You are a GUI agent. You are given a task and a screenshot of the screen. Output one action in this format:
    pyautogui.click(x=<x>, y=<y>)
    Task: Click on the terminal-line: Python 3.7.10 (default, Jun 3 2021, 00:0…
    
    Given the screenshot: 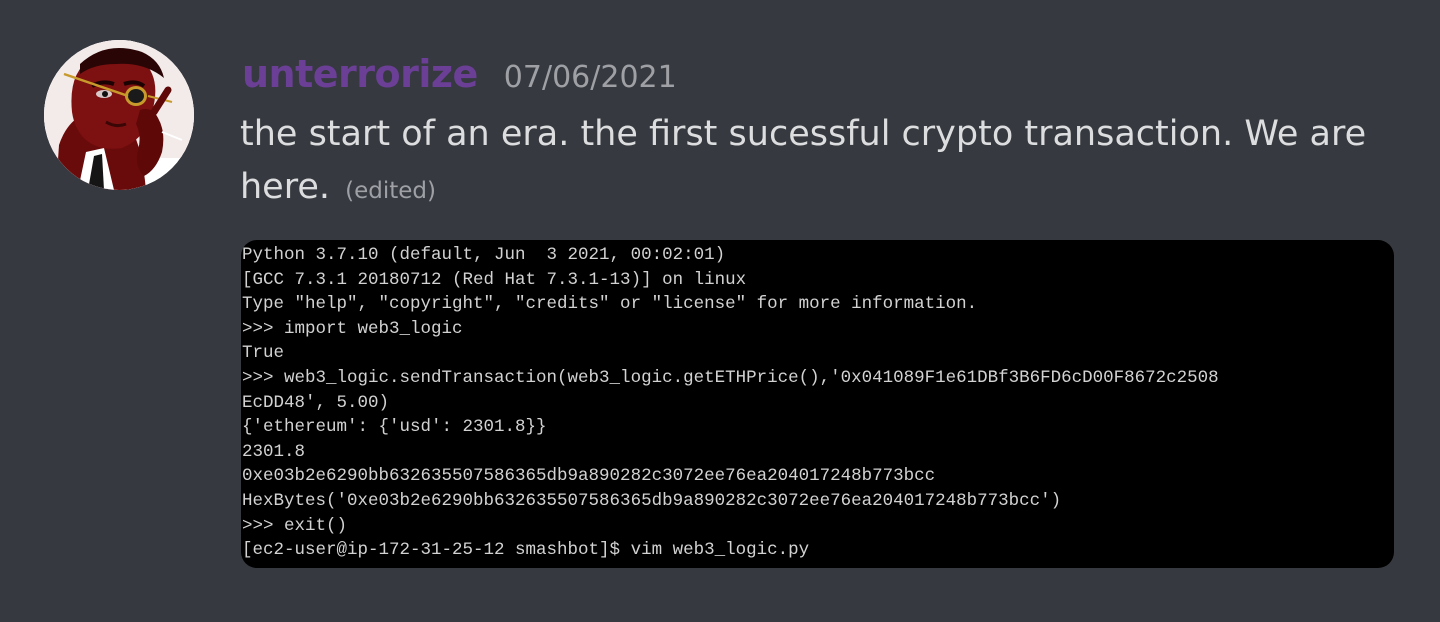 What is the action you would take?
    pyautogui.click(x=484, y=255)
    